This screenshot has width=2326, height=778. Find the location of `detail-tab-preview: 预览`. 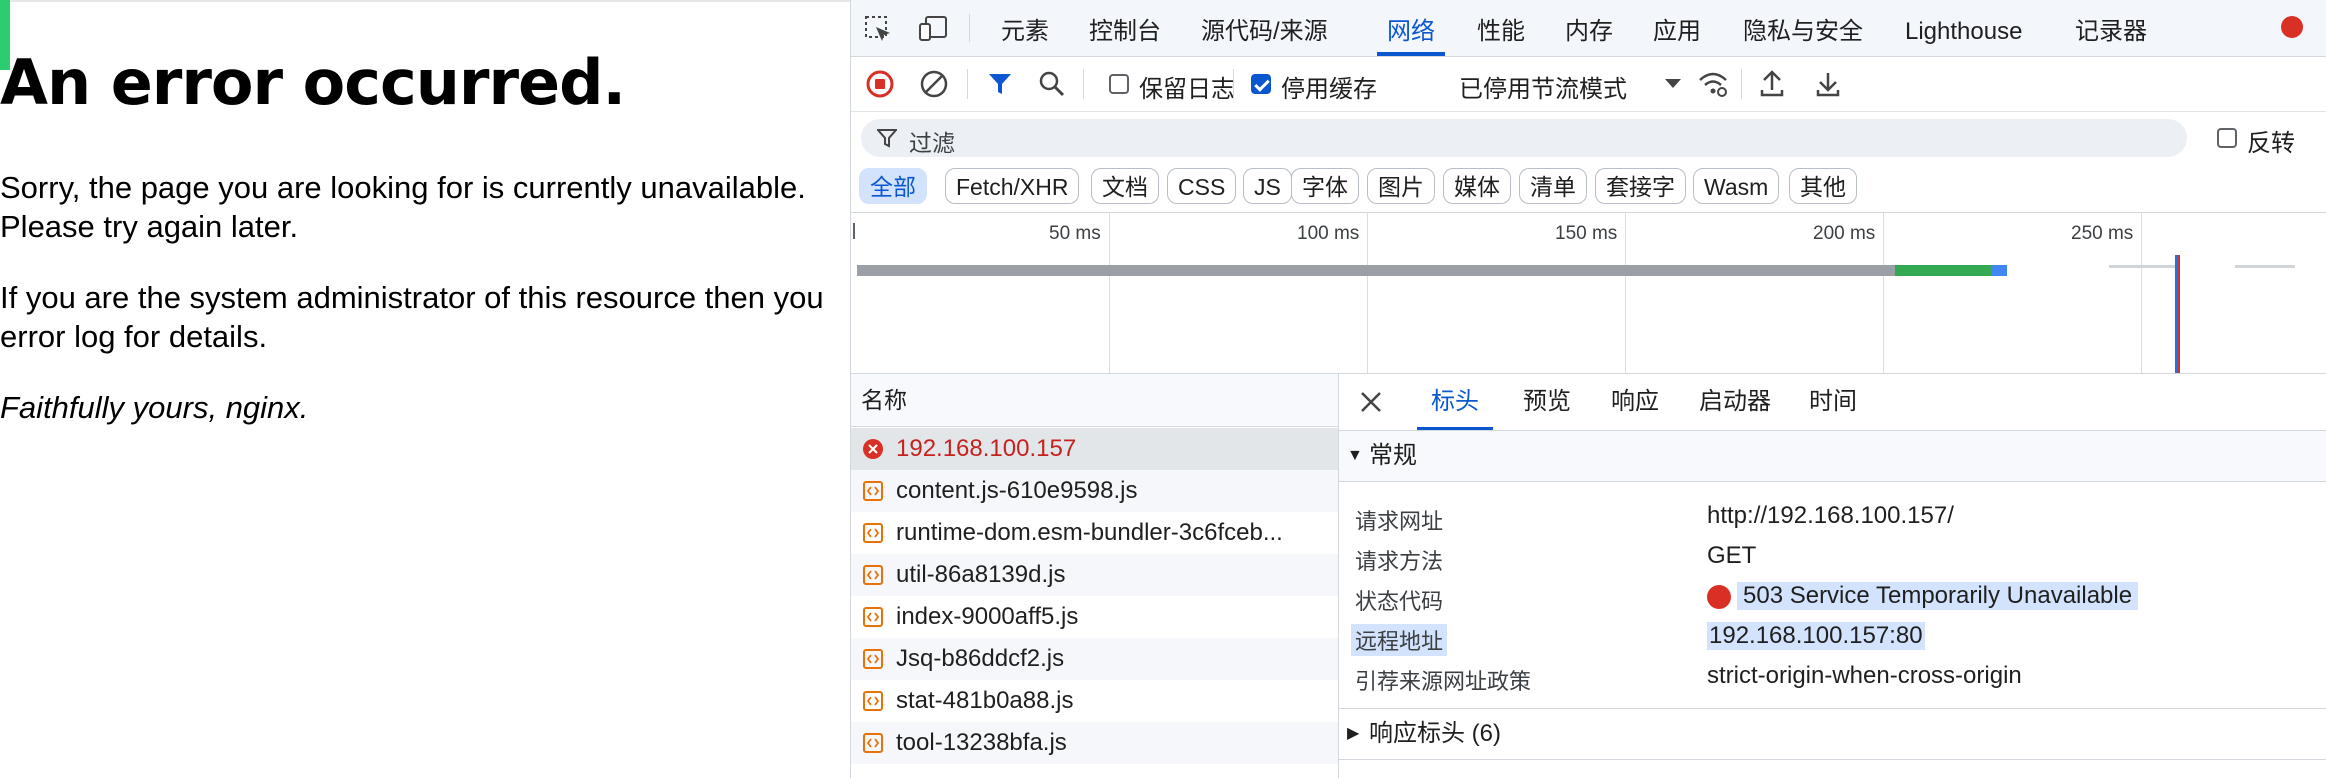

detail-tab-preview: 预览 is located at coordinates (1547, 402).